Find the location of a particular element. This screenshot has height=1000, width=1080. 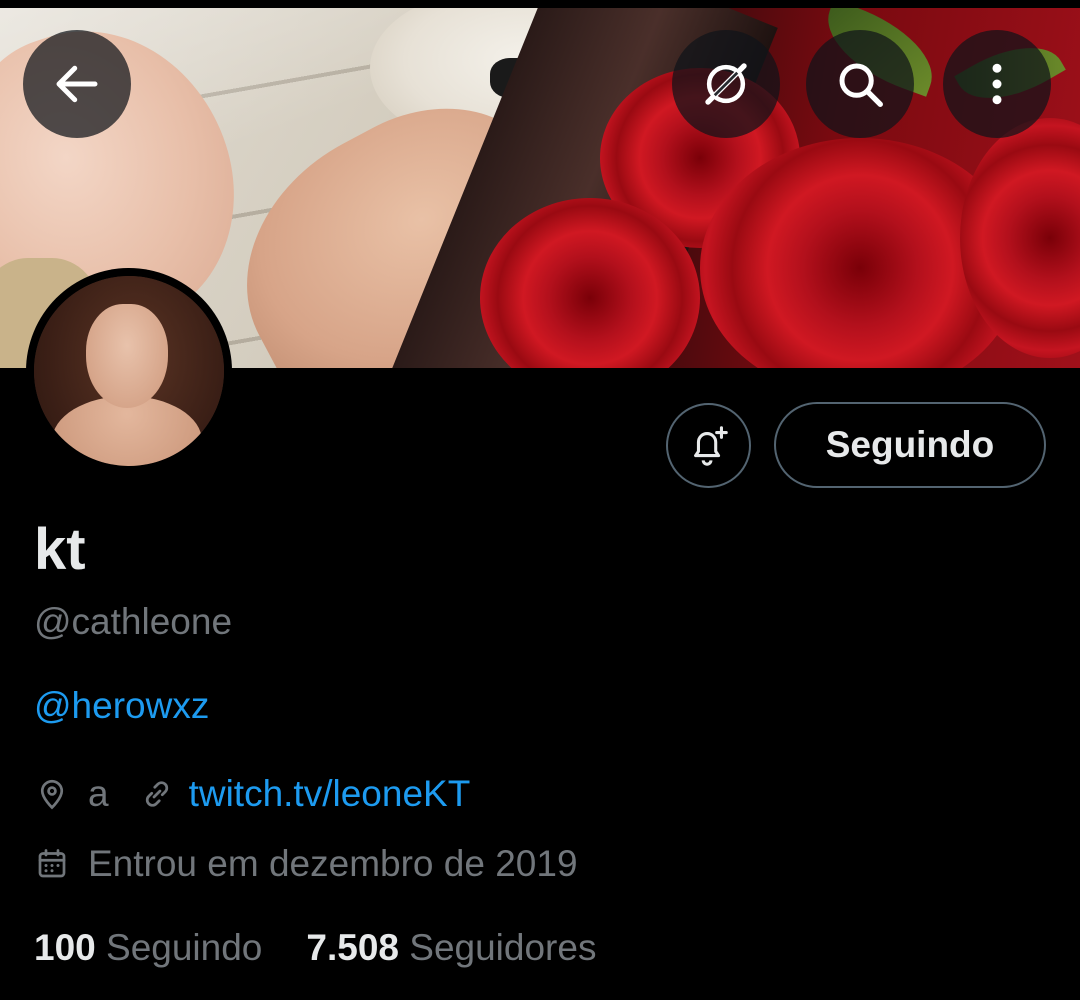

followers-label: Seguidores is located at coordinates (503, 947).